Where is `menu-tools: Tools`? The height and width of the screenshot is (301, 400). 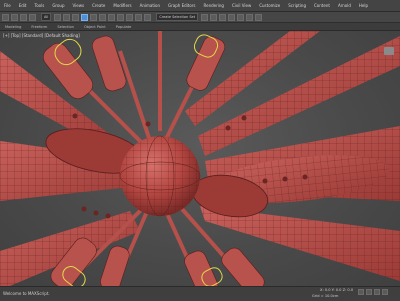 menu-tools: Tools is located at coordinates (39, 5).